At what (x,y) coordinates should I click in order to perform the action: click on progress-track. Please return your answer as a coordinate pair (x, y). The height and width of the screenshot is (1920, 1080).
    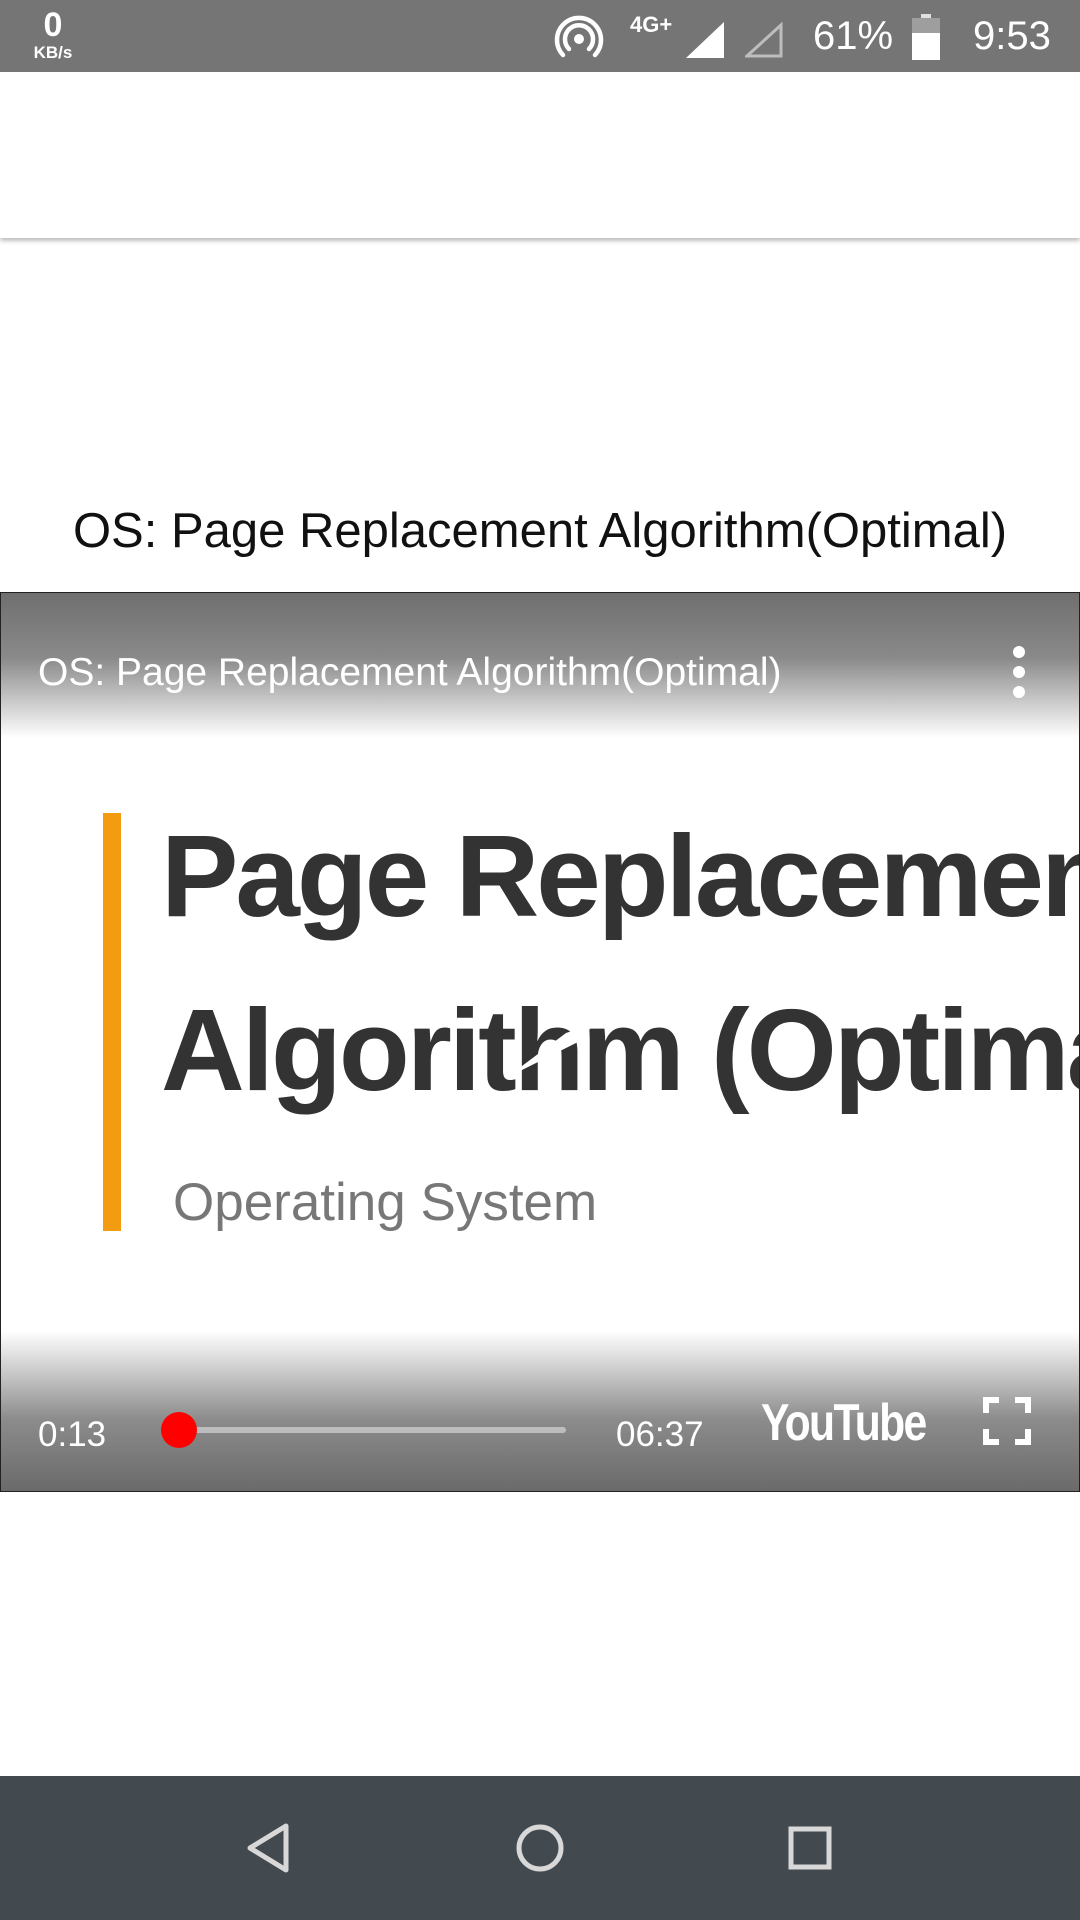
    Looking at the image, I should click on (372, 1430).